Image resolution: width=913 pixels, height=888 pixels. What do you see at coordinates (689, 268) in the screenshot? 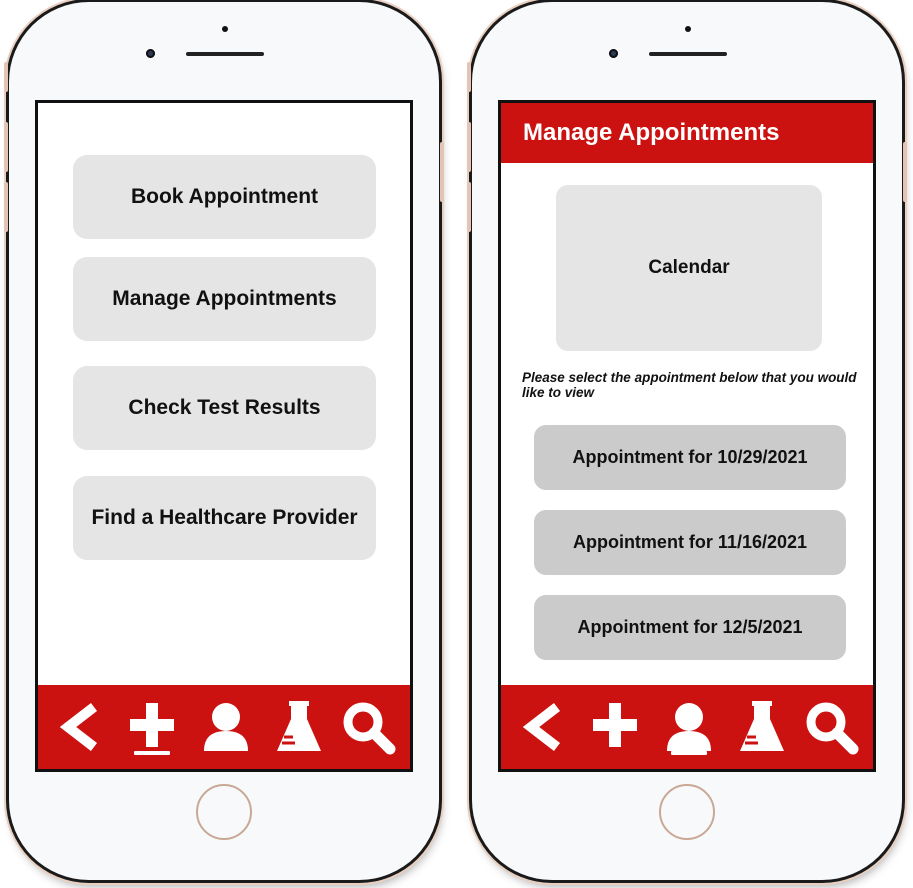
I see `calendar-widget: Calendar` at bounding box center [689, 268].